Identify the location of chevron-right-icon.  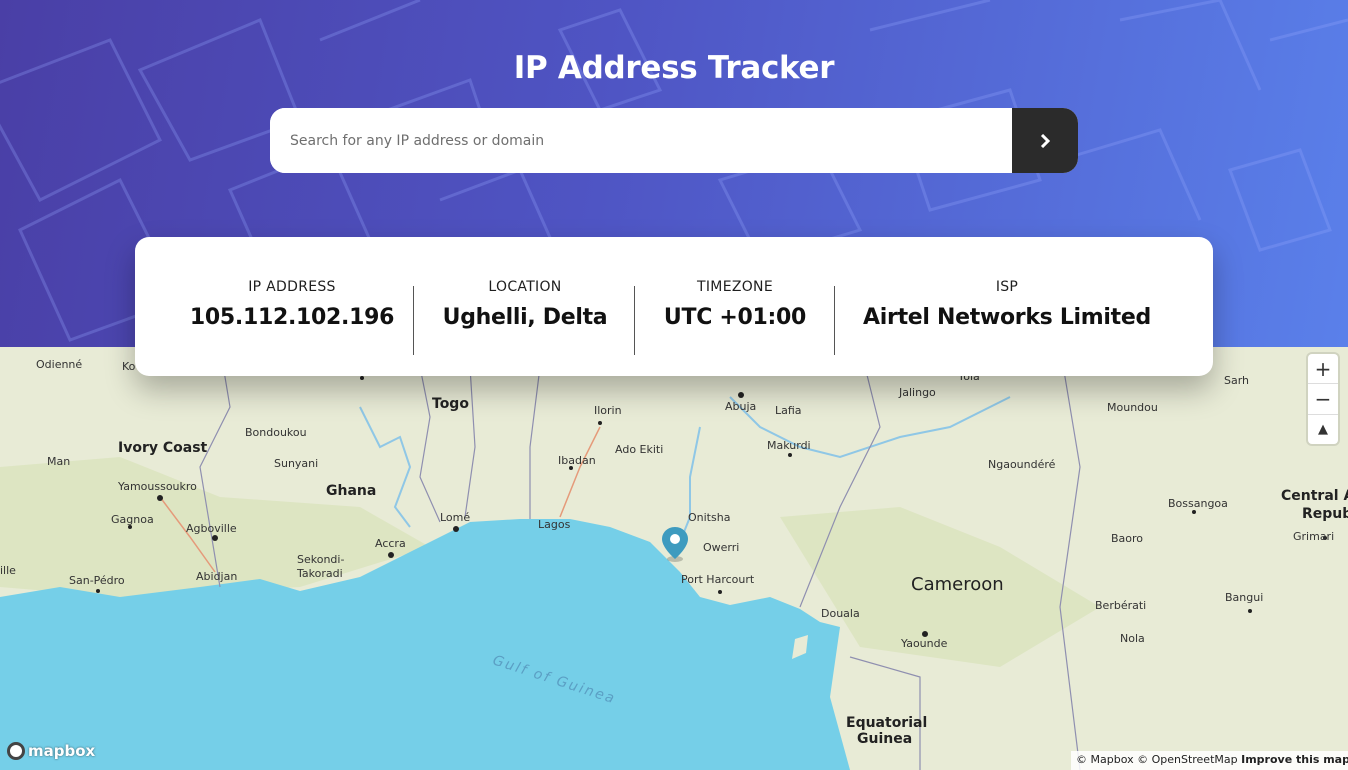
(1045, 140).